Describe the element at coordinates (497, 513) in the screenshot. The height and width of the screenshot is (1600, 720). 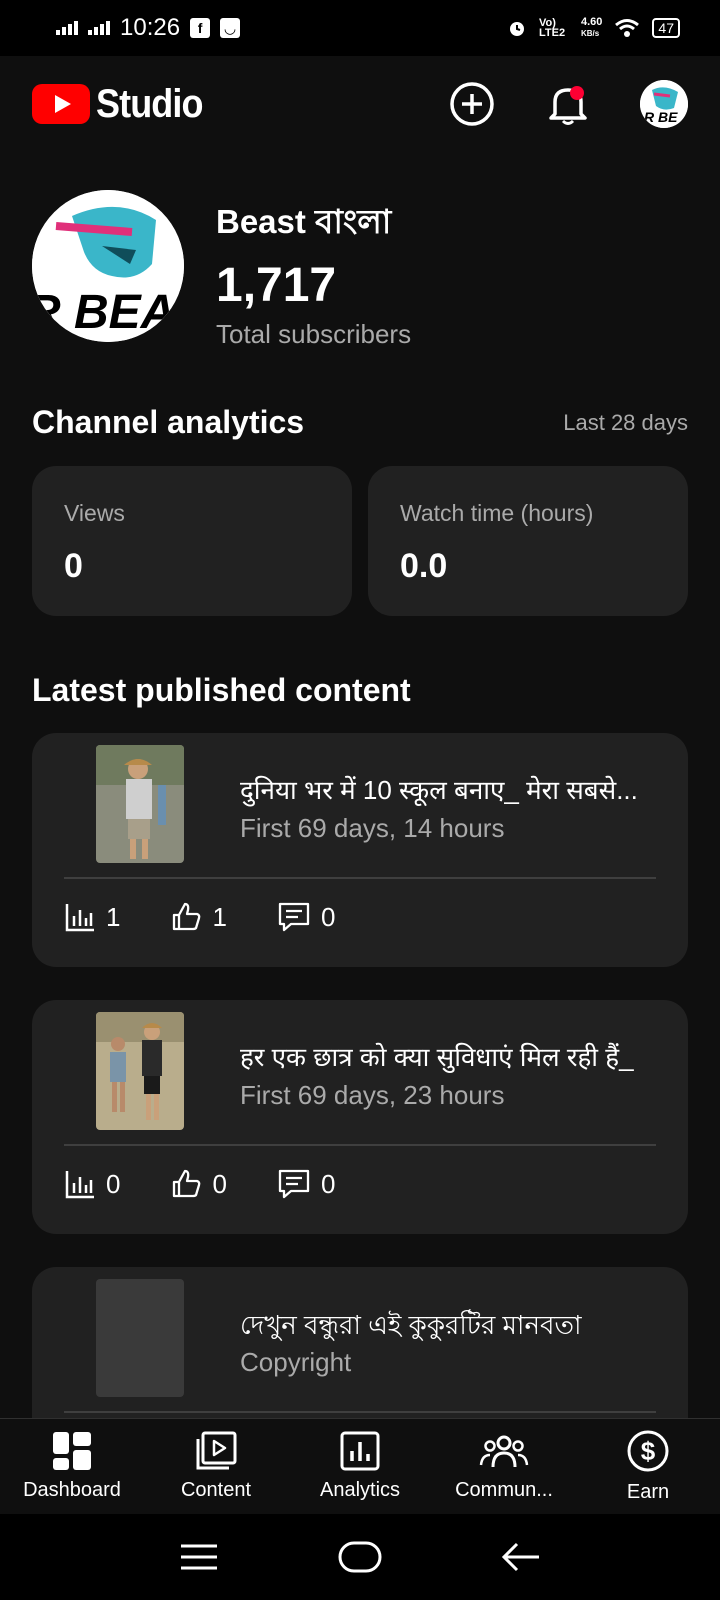
I see `watch-time-label: Watch time (hours)` at that location.